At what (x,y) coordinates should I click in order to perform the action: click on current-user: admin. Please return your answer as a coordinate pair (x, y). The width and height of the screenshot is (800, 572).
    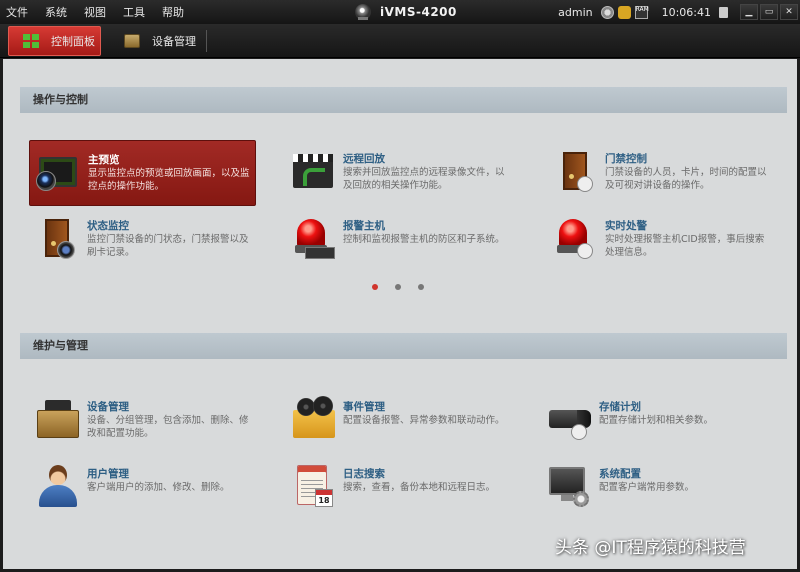
    Looking at the image, I should click on (575, 12).